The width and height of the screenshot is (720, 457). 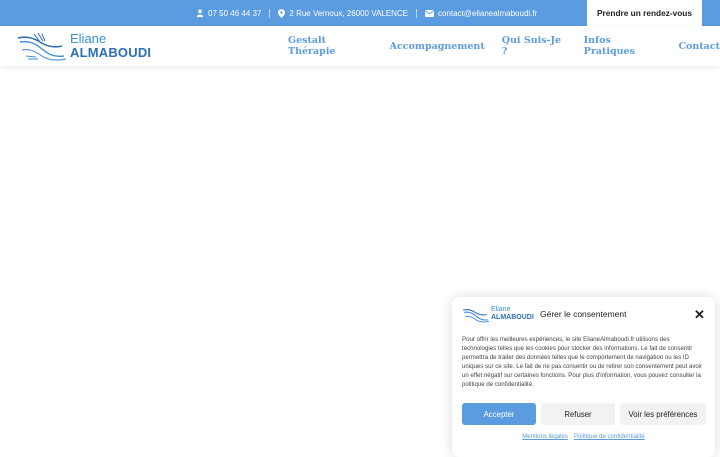 I want to click on nav-qui-suis-je: Qui Suis-Je ?, so click(x=534, y=46).